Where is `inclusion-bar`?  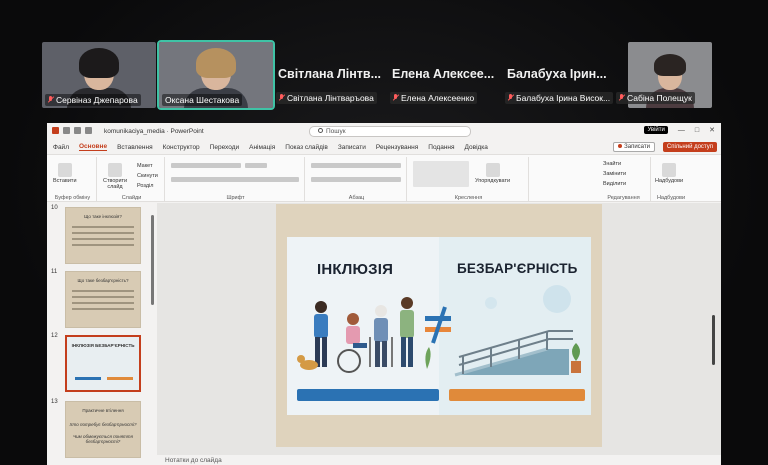
inclusion-bar is located at coordinates (368, 395).